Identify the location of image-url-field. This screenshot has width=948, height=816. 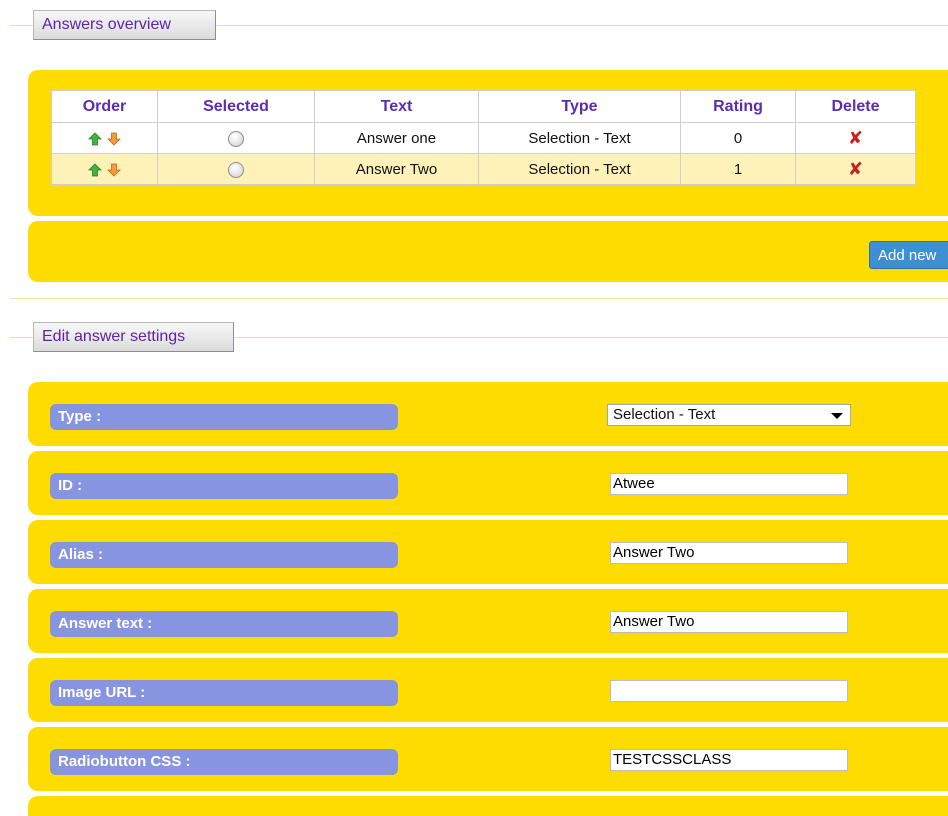
(729, 691).